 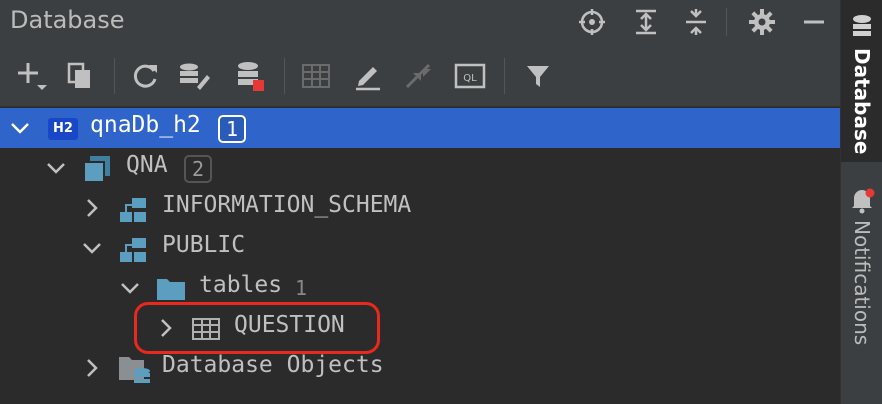 I want to click on folder-icon, so click(x=171, y=289).